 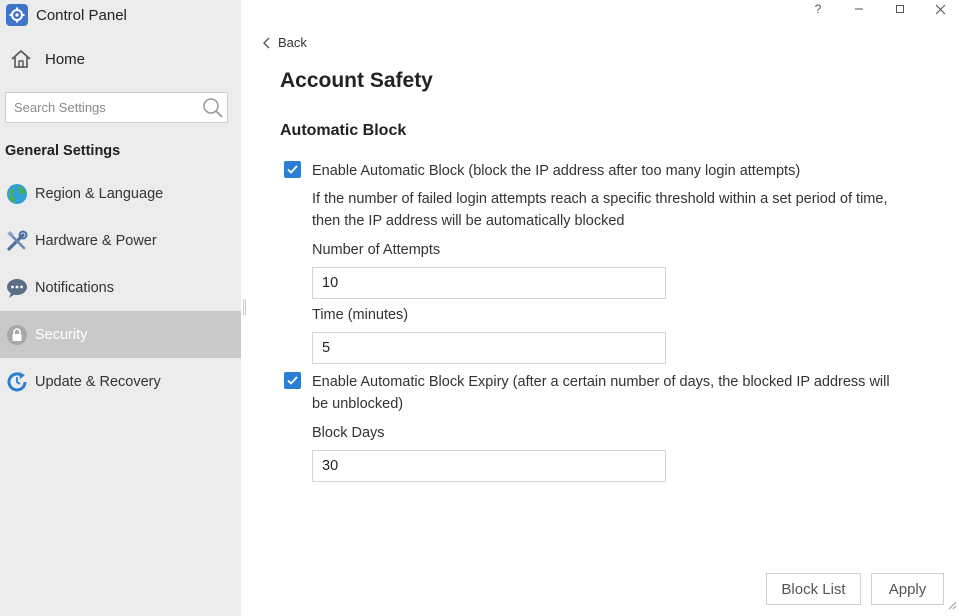 I want to click on sidebar-item-region-language: Region & Language, so click(x=120, y=193).